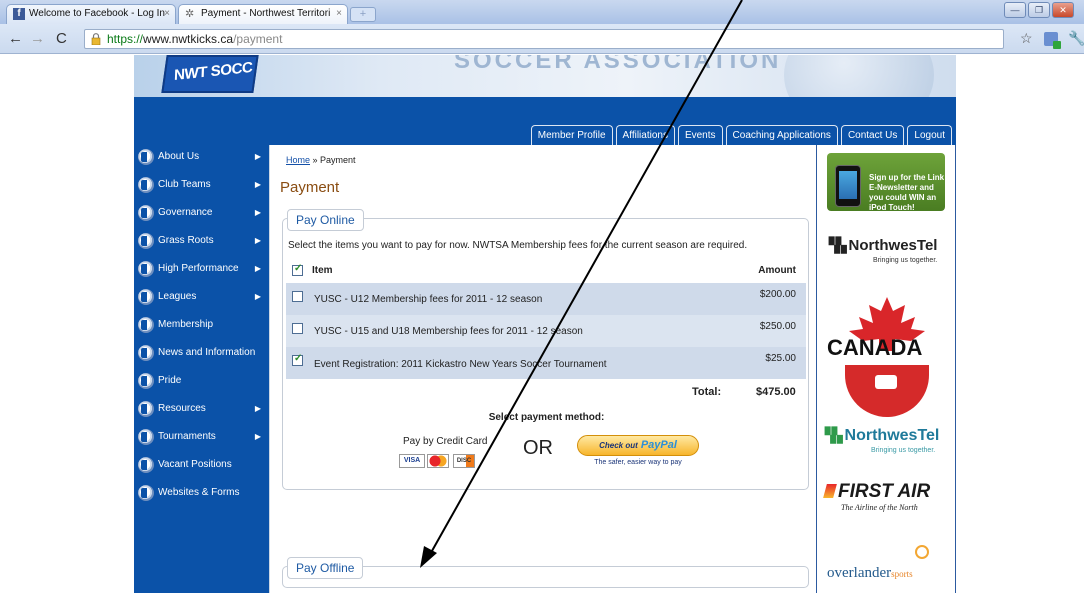 This screenshot has height=593, width=1084. Describe the element at coordinates (182, 408) in the screenshot. I see `sidebar-item-label: Resources` at that location.